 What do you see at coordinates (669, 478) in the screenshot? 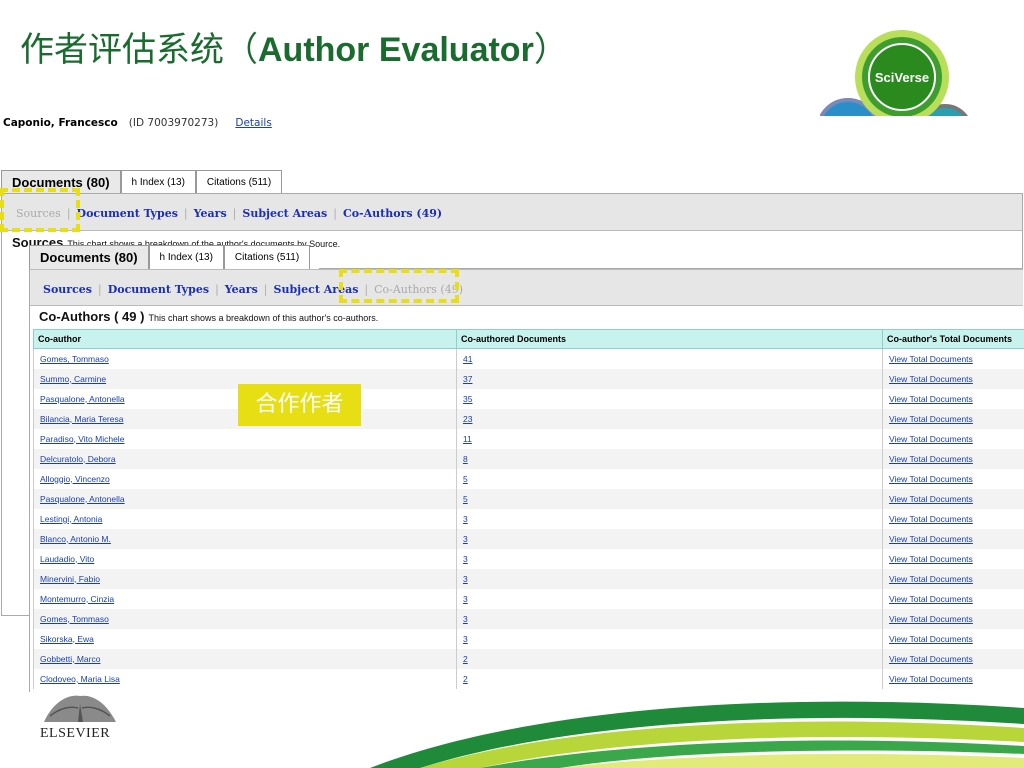
I see `co-authored-count-cell: 5` at bounding box center [669, 478].